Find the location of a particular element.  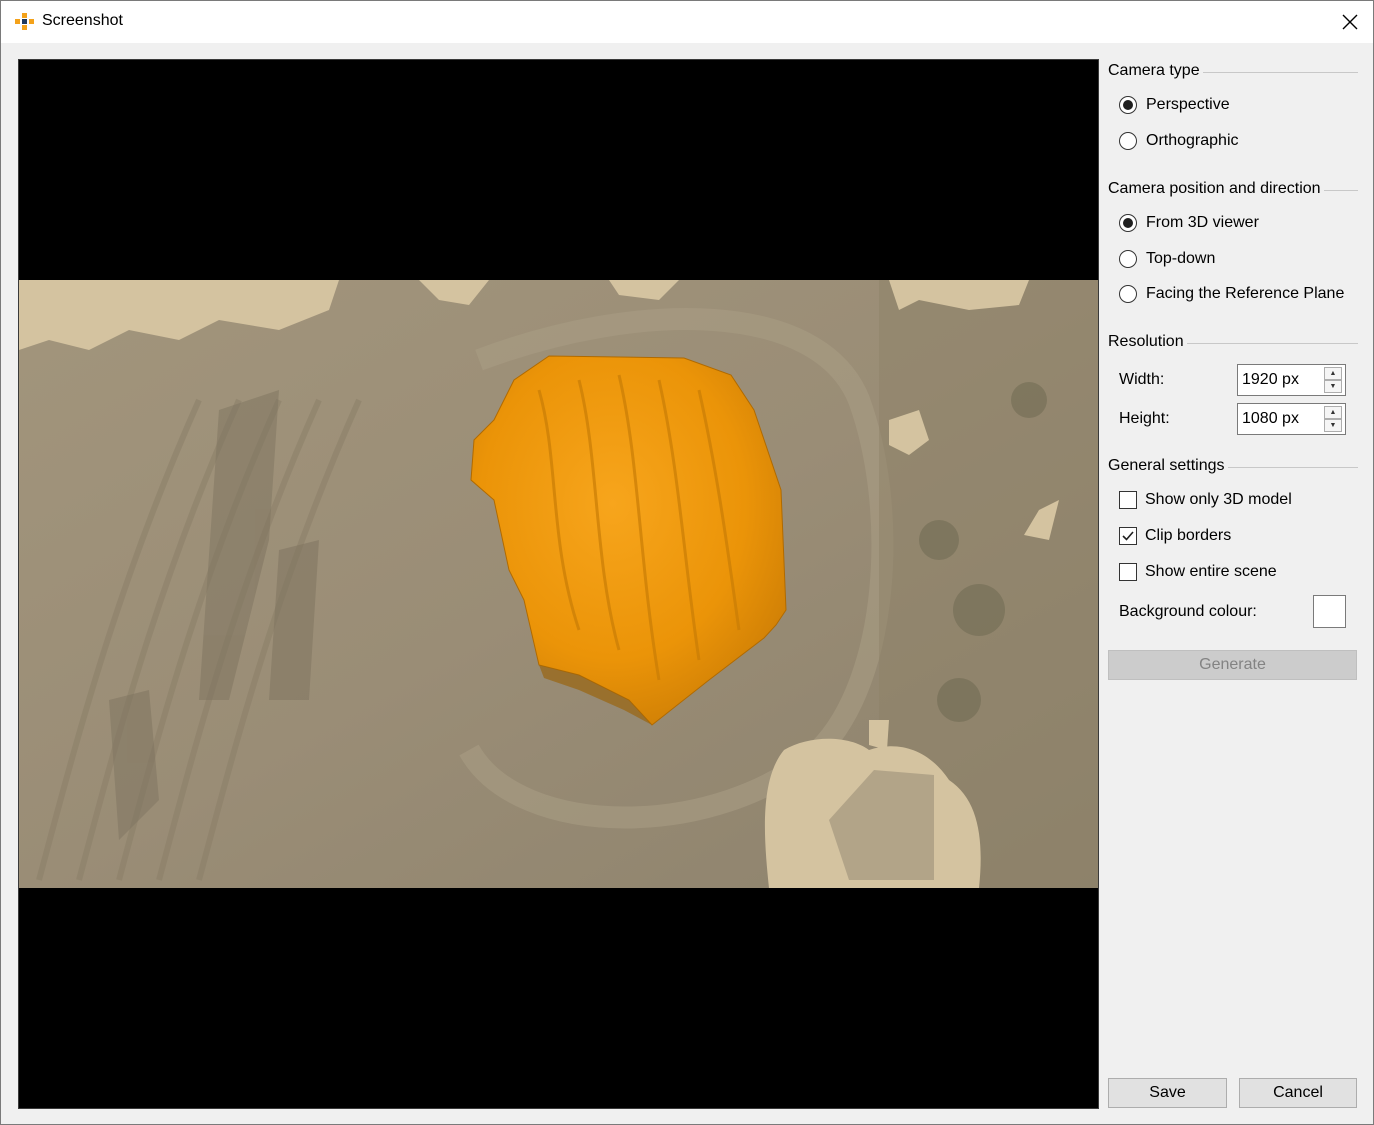

background-colour-swatch is located at coordinates (1329, 611).